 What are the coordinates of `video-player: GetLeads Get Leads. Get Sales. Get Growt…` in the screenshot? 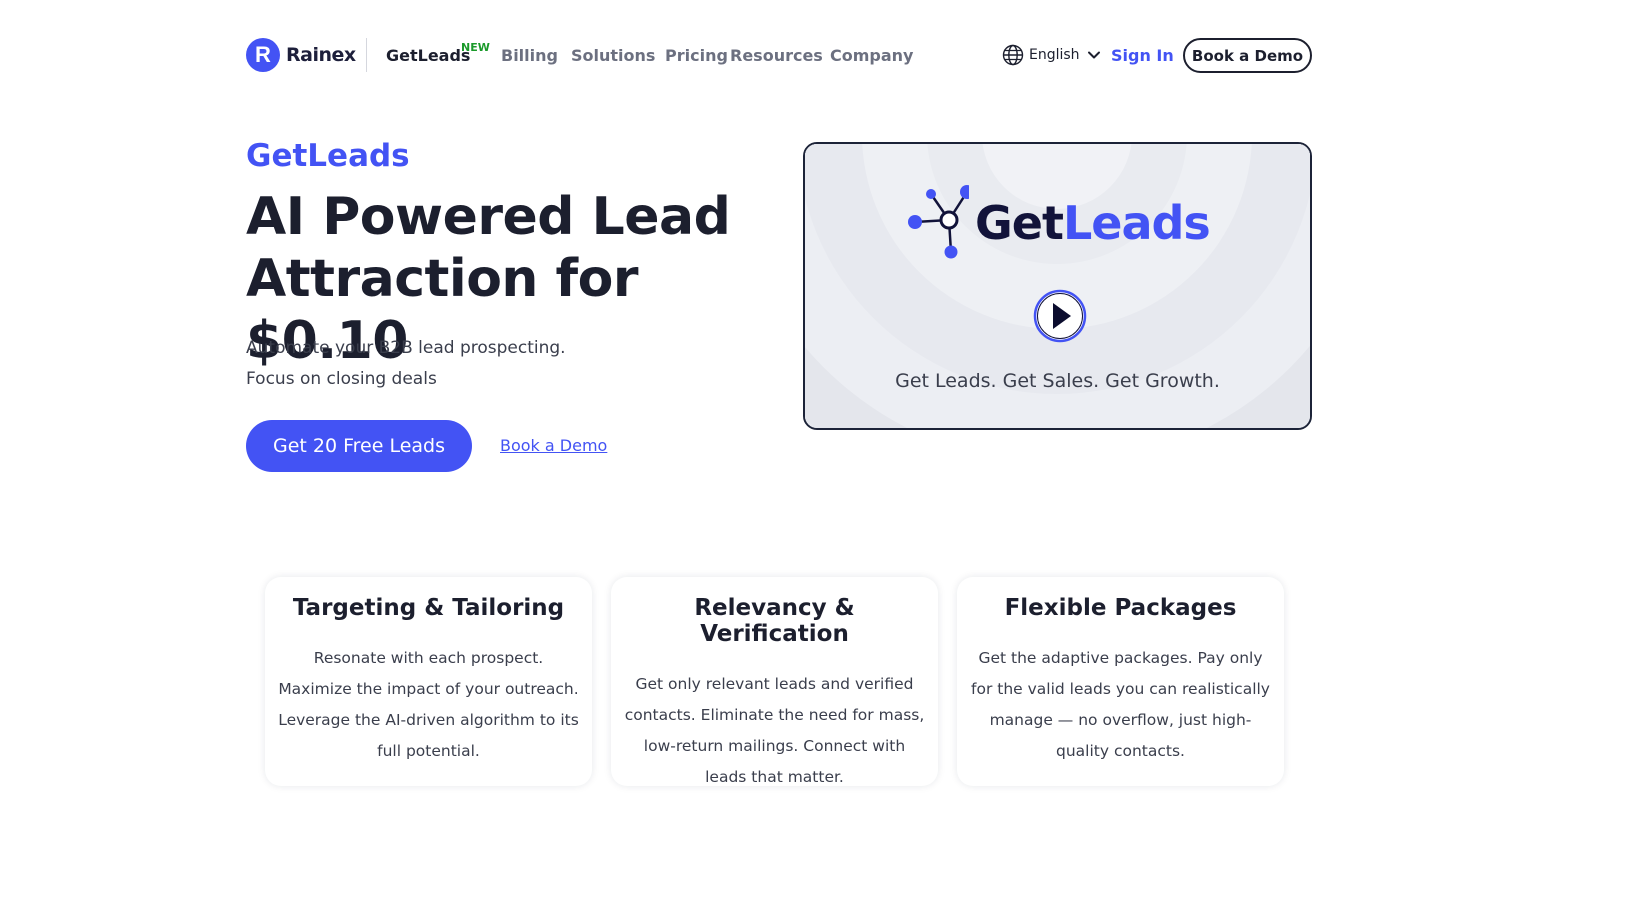 It's located at (1057, 286).